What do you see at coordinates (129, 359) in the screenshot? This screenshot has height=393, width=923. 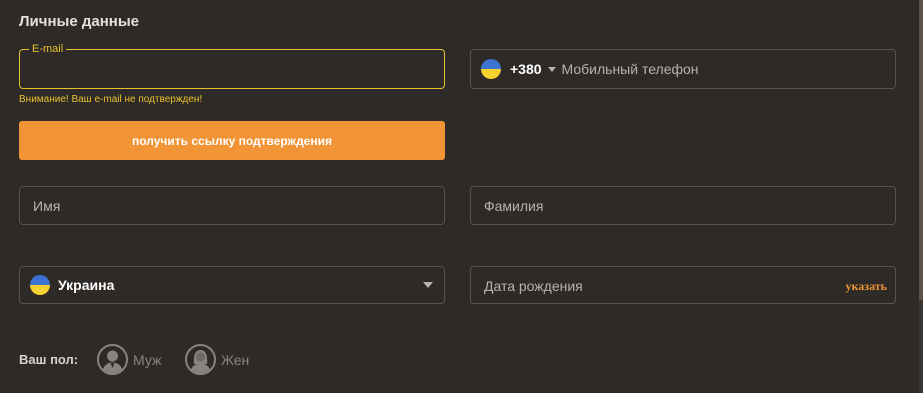 I see `gender-option-male: Муж` at bounding box center [129, 359].